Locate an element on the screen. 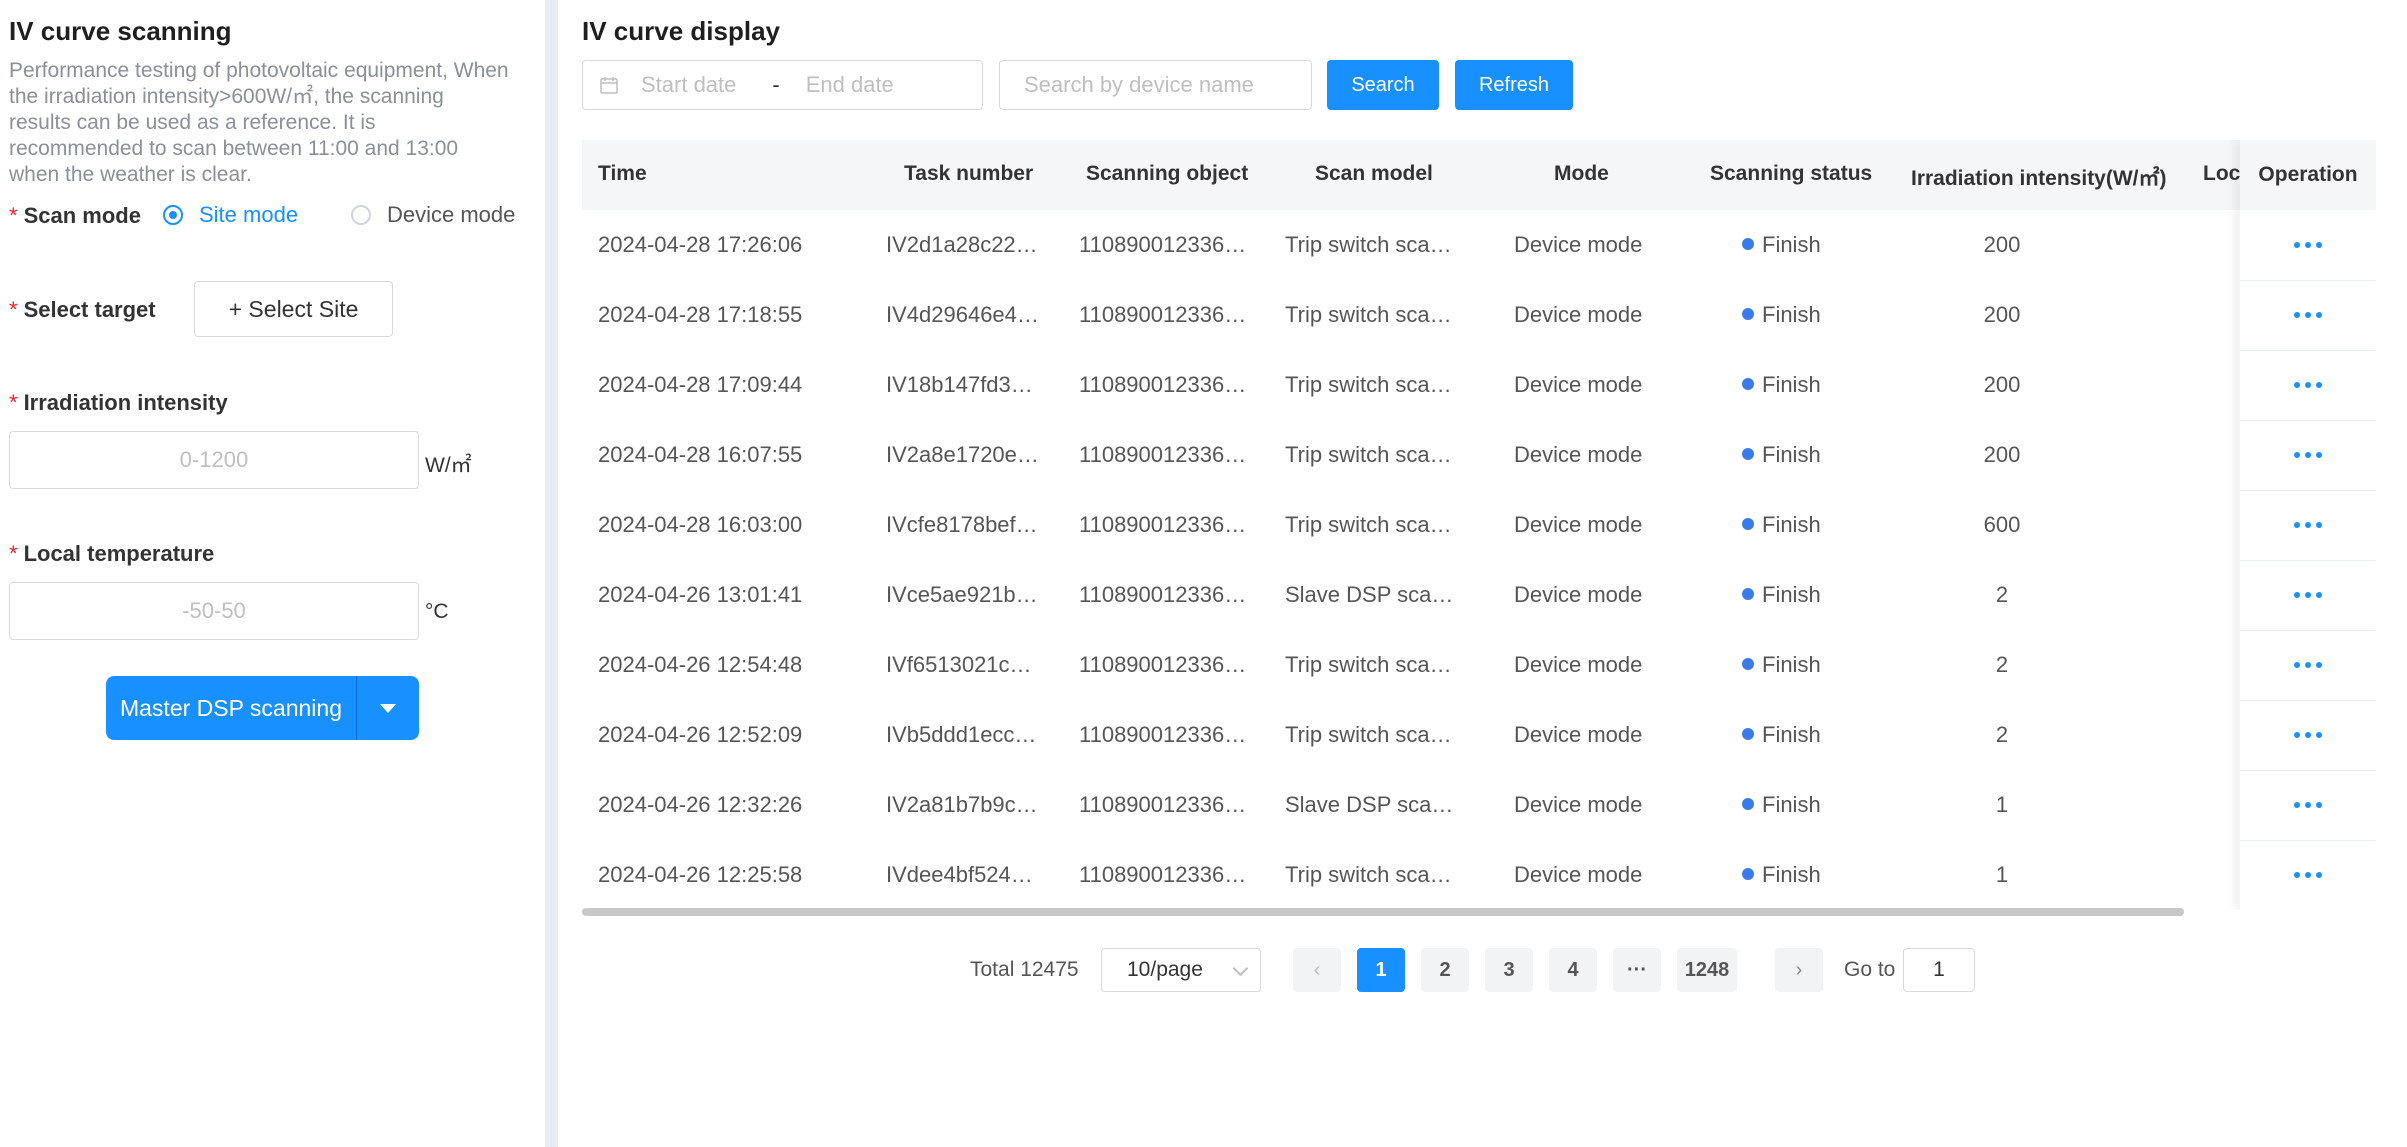  page-ellipsis: ··· is located at coordinates (1637, 970).